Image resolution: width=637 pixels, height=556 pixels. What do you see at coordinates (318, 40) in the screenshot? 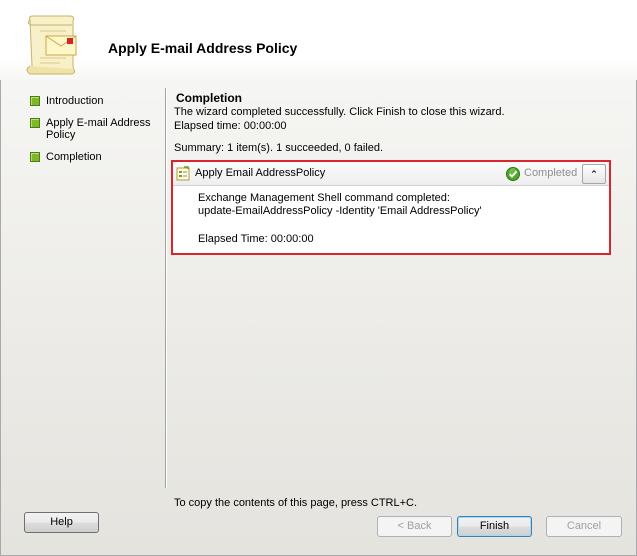
I see `wizard-header: Apply E-mail Address Policy` at bounding box center [318, 40].